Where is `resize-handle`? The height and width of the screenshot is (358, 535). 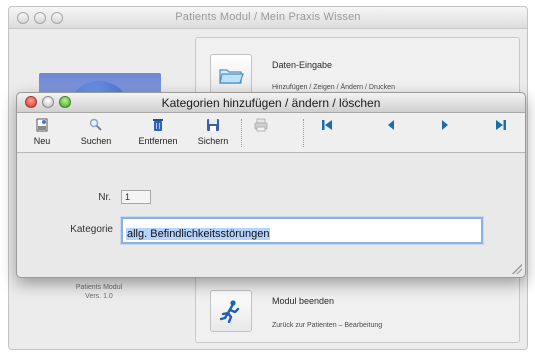 resize-handle is located at coordinates (517, 269).